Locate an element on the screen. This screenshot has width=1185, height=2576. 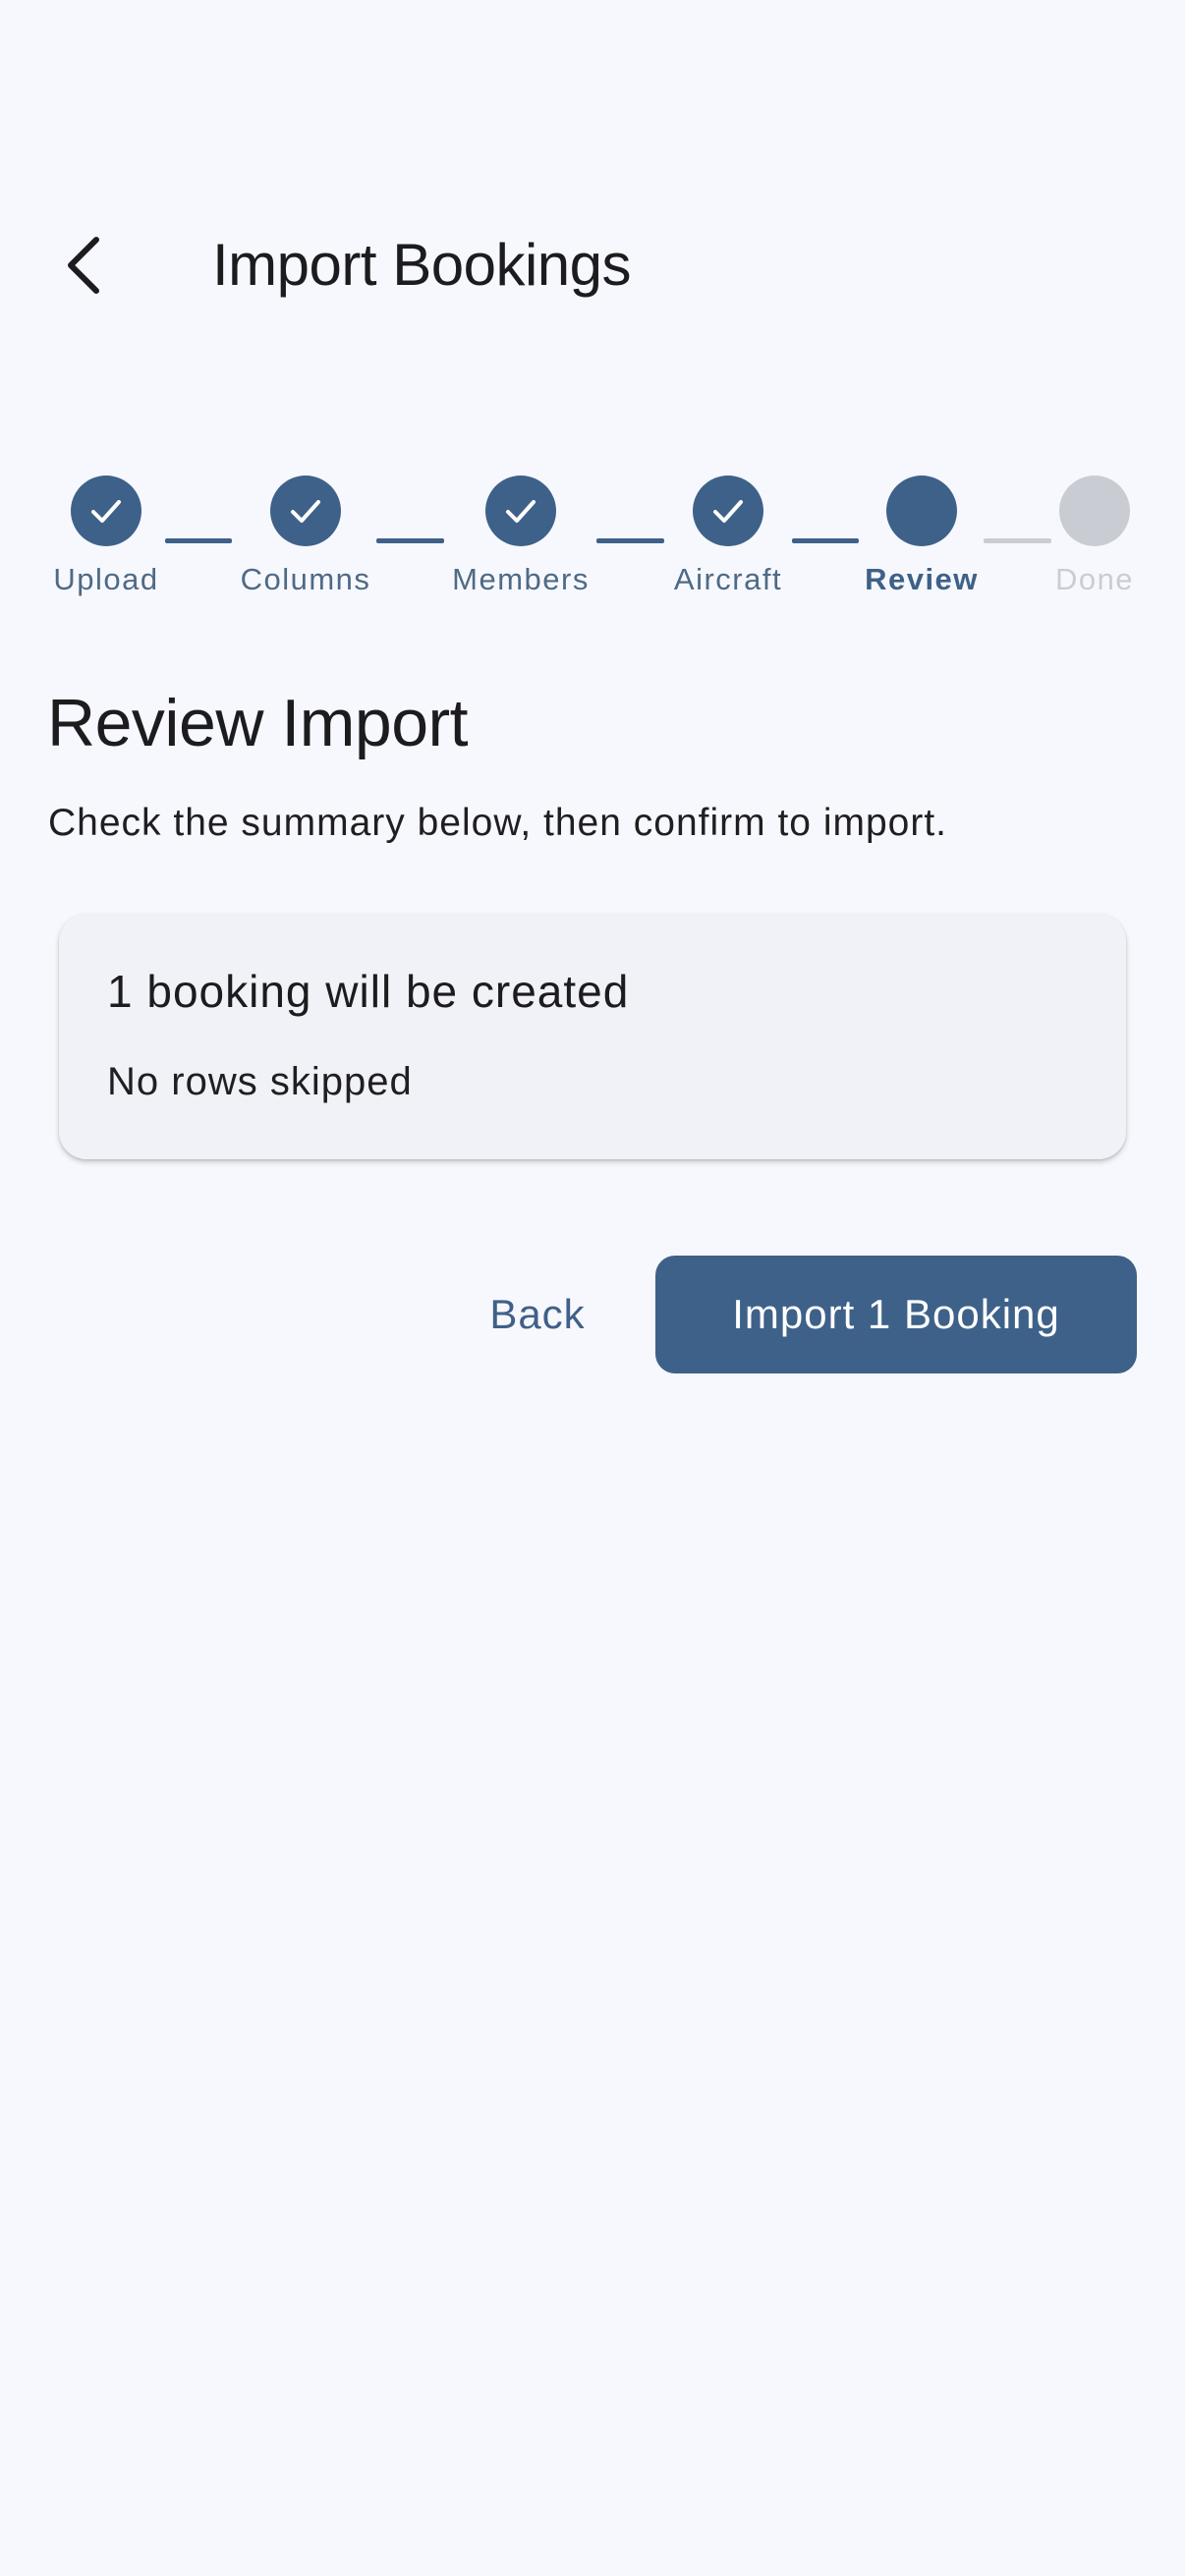
step-columns: Columns is located at coordinates (306, 537).